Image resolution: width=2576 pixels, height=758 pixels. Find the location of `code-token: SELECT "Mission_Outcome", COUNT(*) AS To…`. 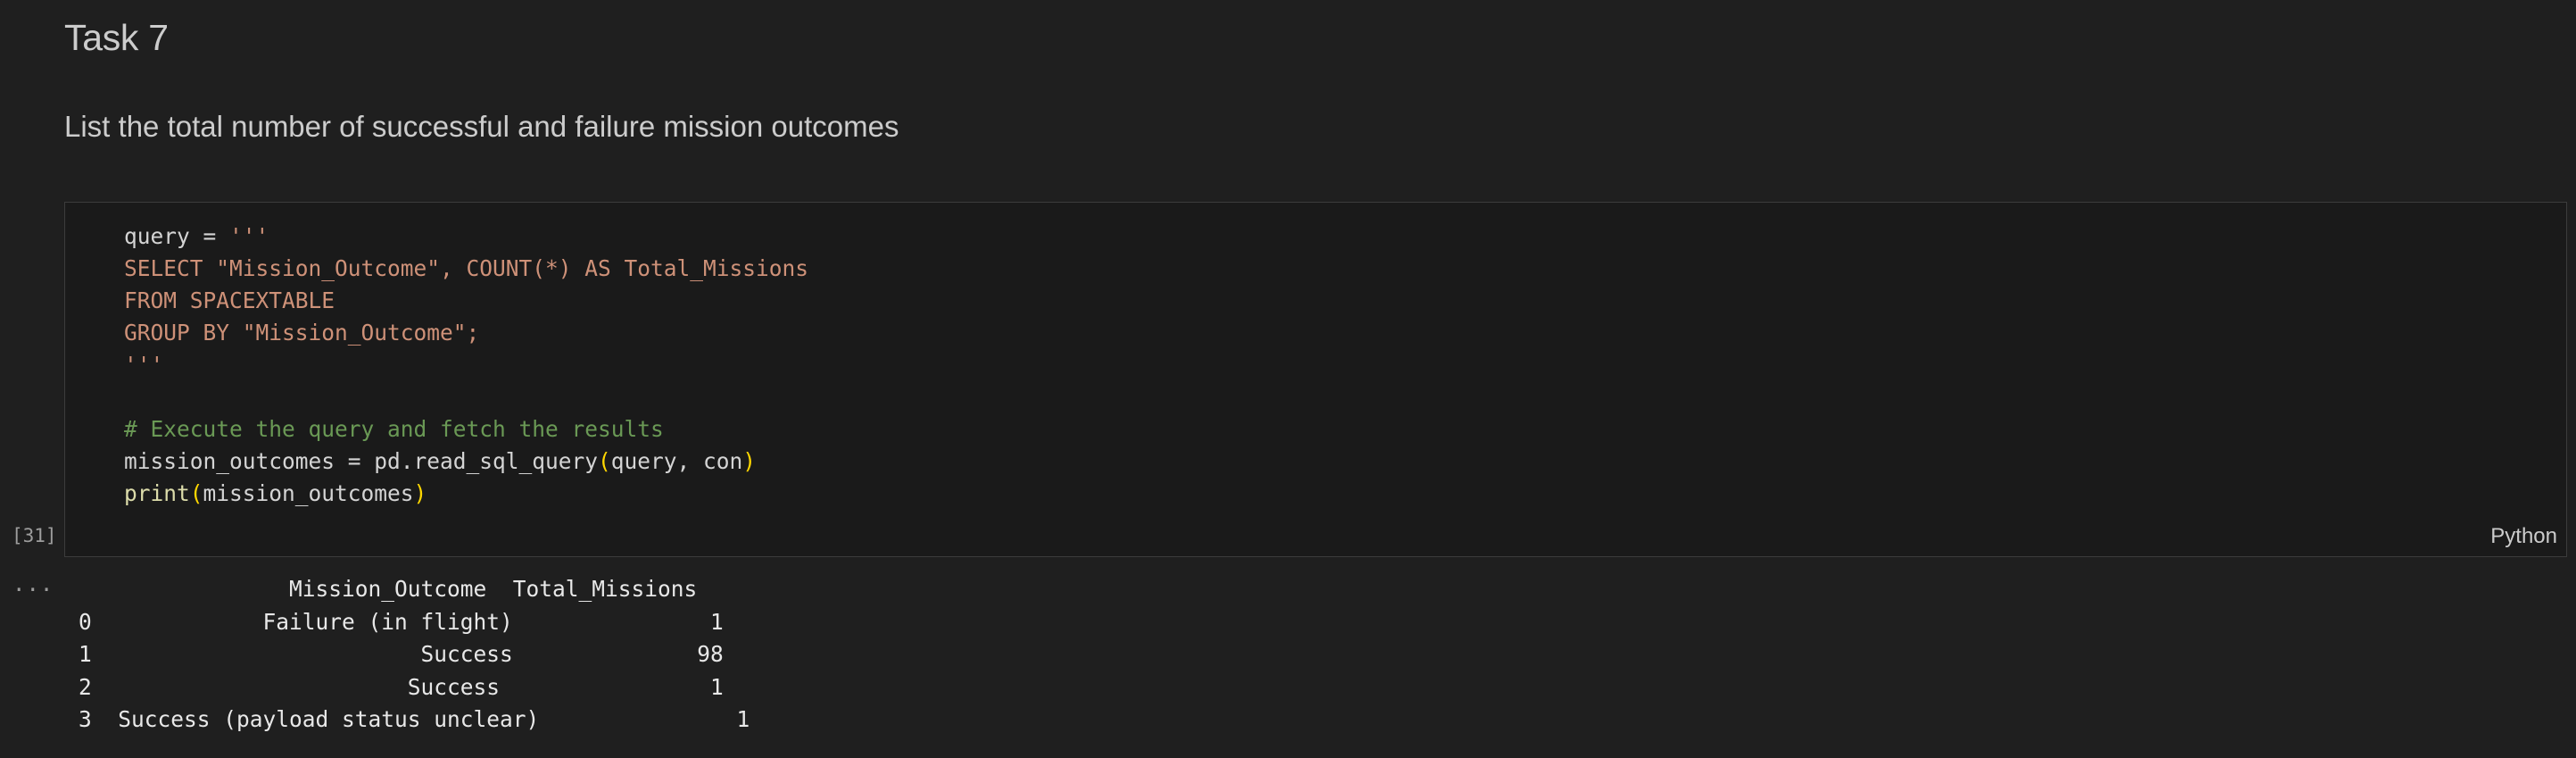

code-token: SELECT "Mission_Outcome", COUNT(*) AS To… is located at coordinates (466, 268).